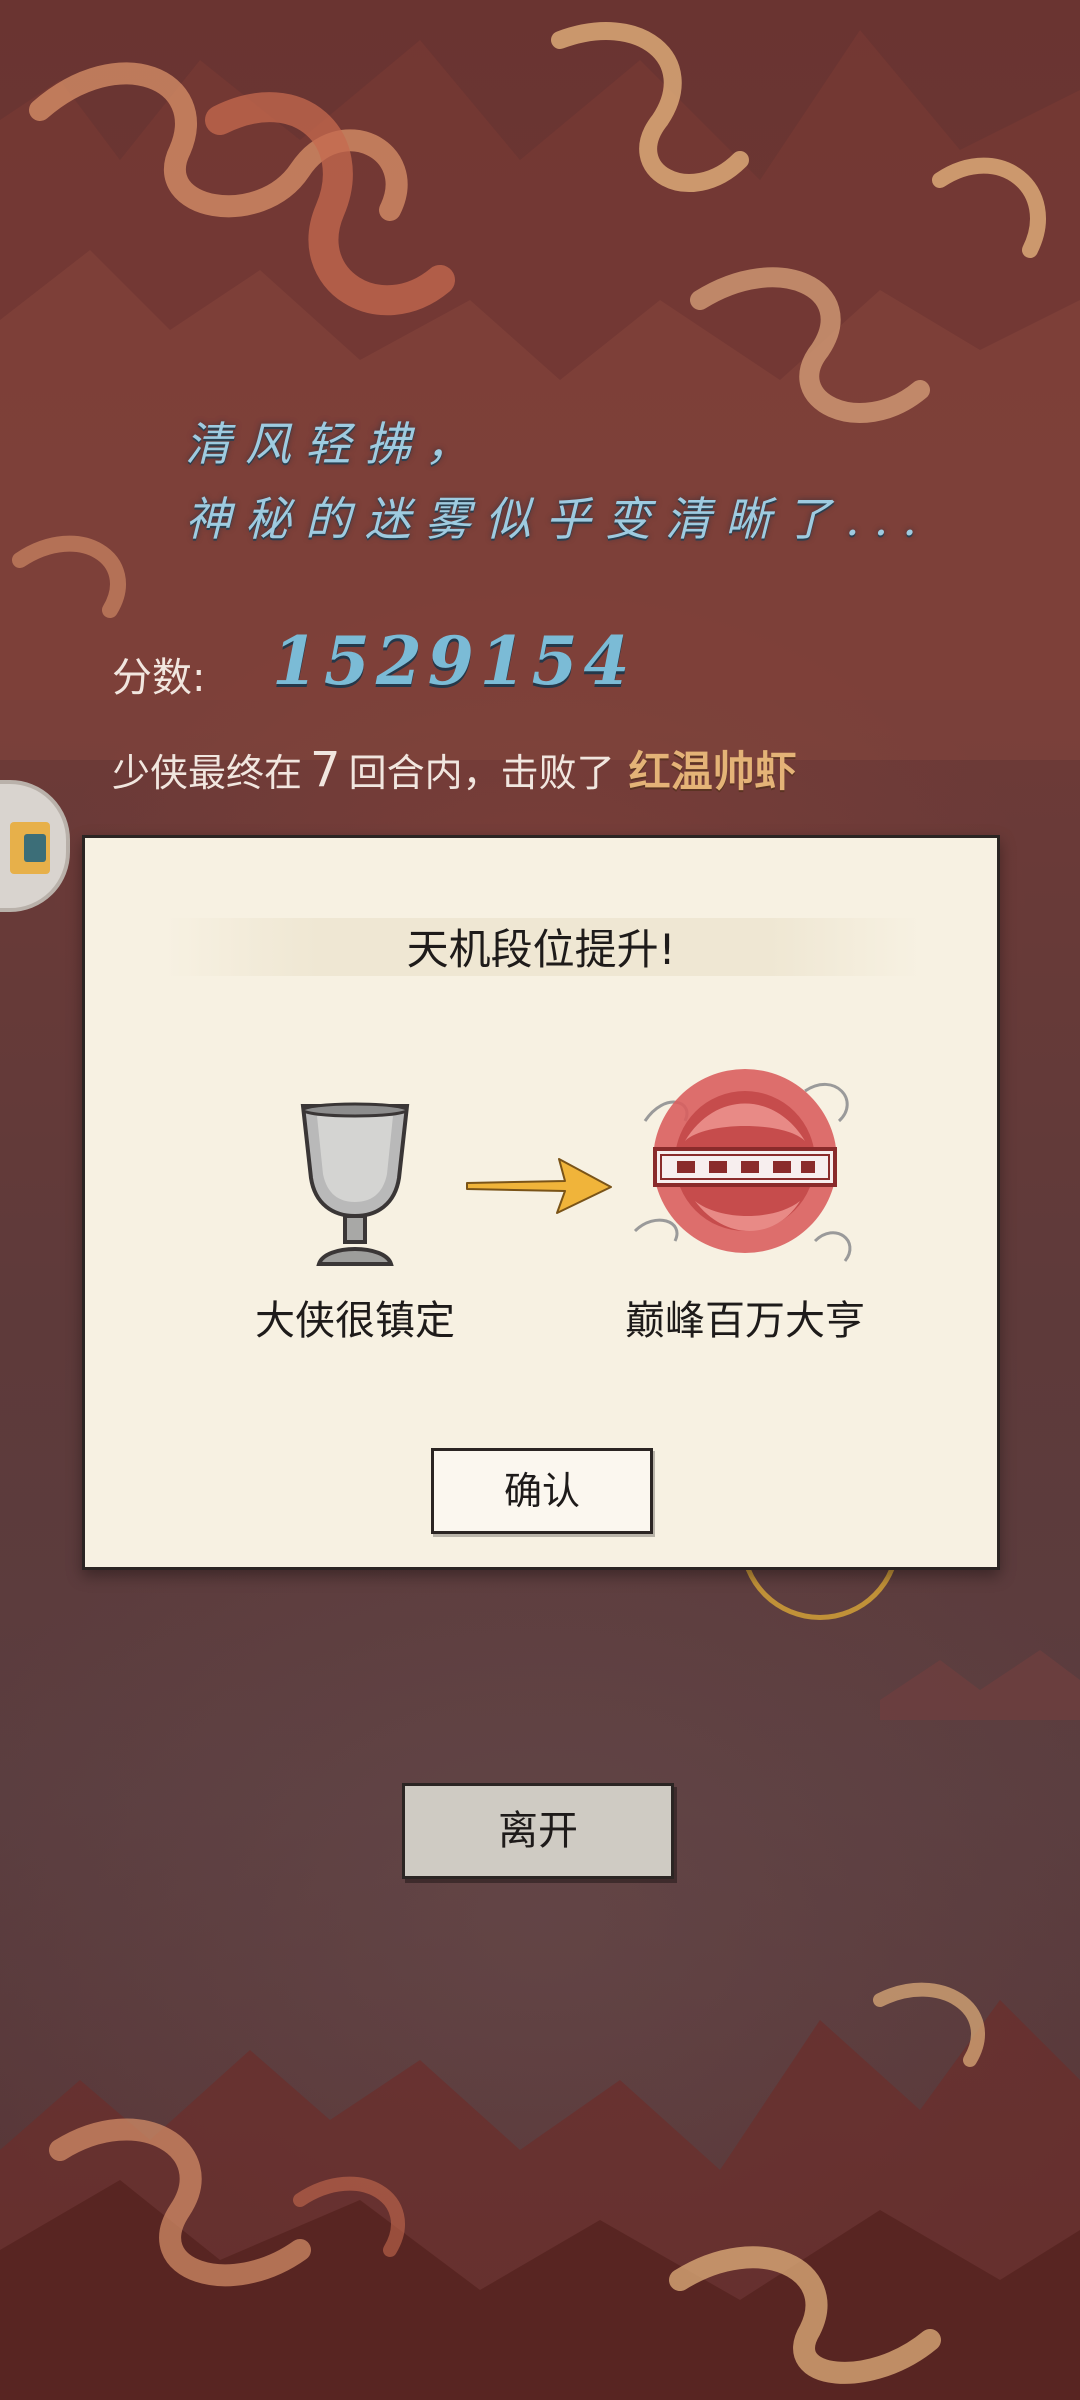  Describe the element at coordinates (355, 1321) in the screenshot. I see `previous-rank-label: 大侠很镇定` at that location.